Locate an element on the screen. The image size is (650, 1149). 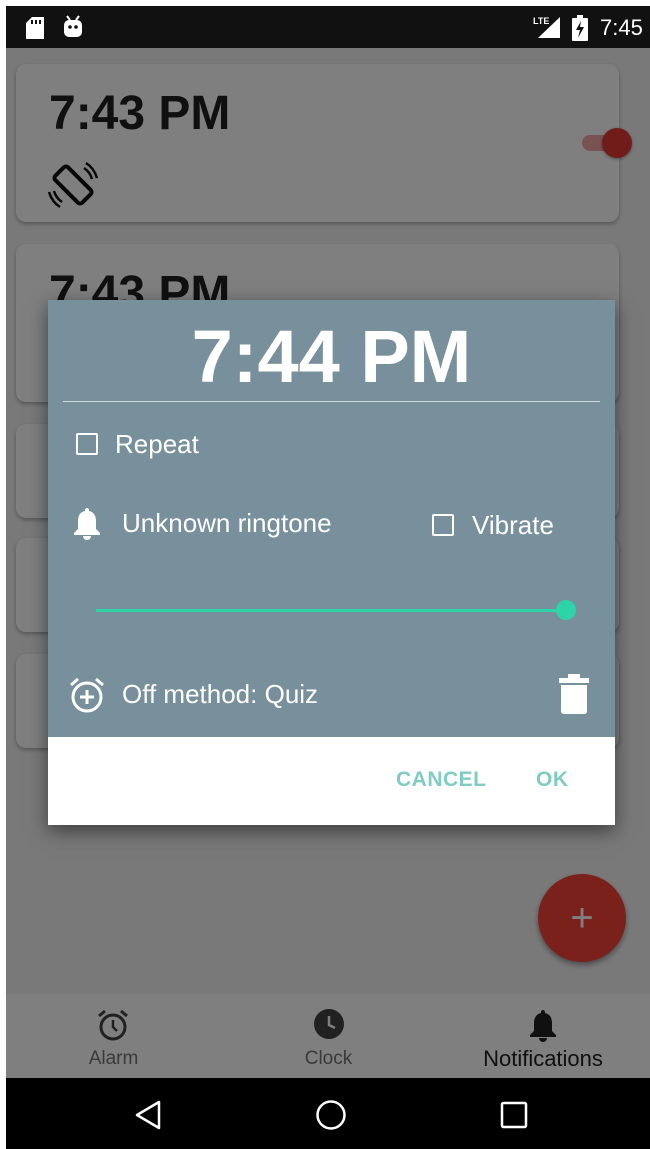
off-method-selector: Off method: Quiz is located at coordinates (220, 694).